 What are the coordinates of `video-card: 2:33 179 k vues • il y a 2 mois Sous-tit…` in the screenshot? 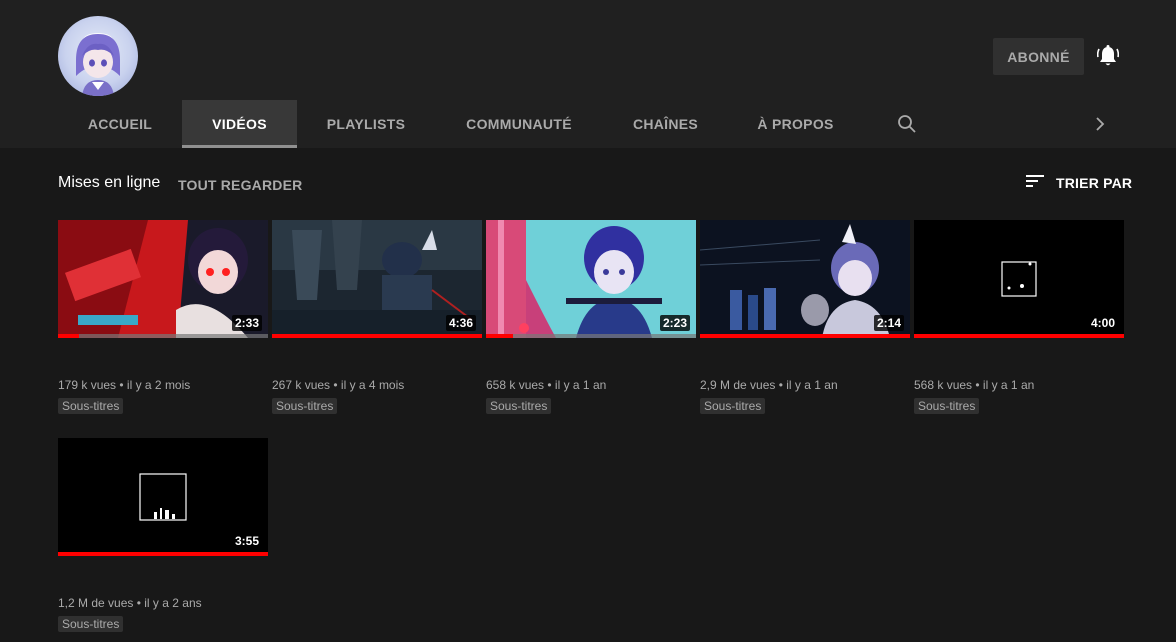 It's located at (163, 317).